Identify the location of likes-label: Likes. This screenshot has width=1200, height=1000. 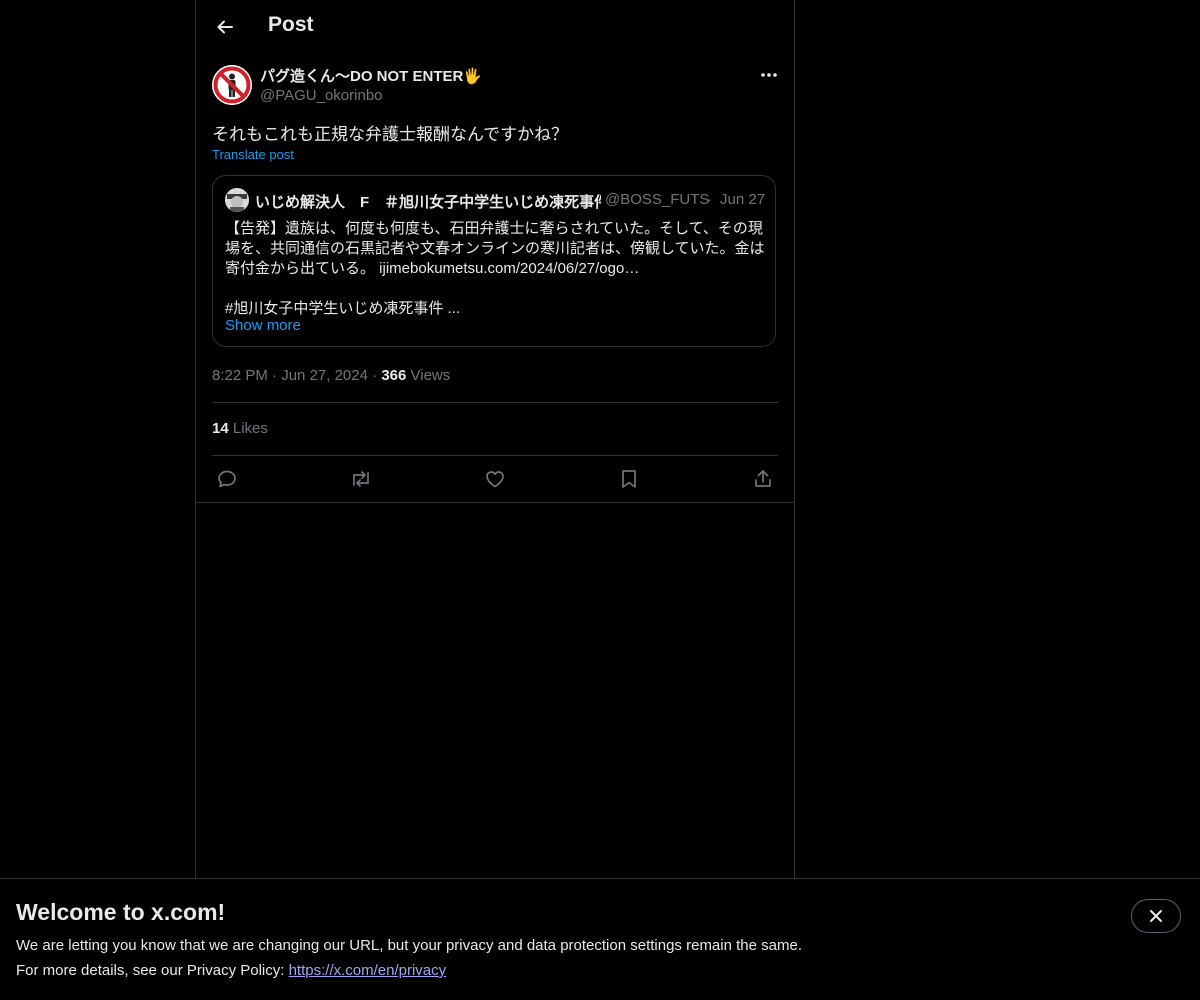
(250, 428).